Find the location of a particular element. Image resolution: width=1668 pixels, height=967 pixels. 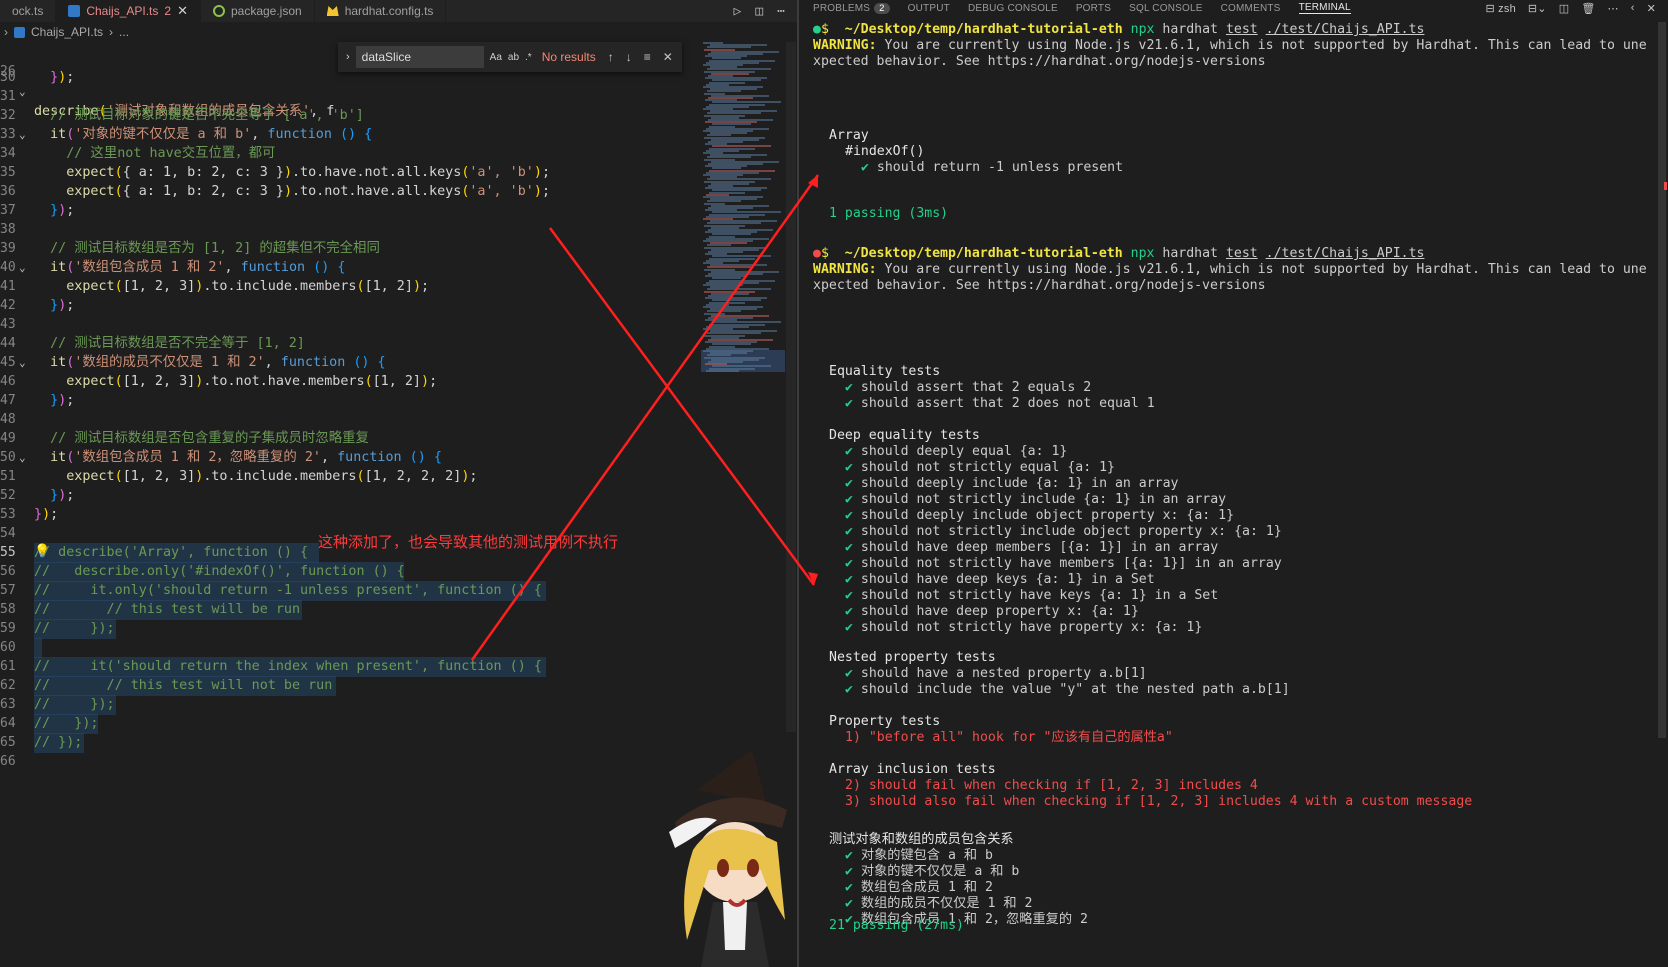

code-line: 39 // 测试目标数组是否为 [1, 2] 的超集但不完全相同 is located at coordinates (350, 249).